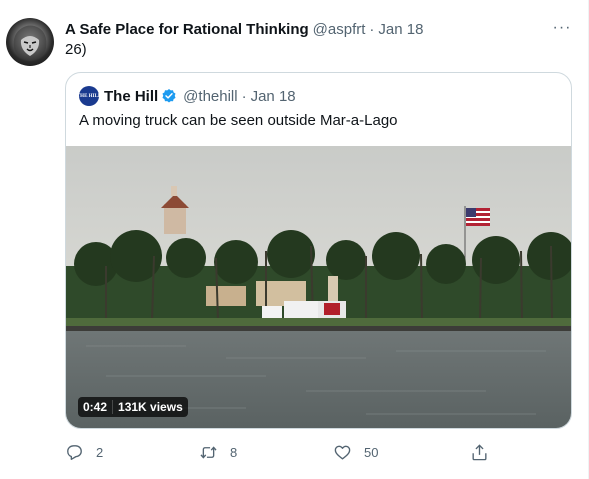 The height and width of the screenshot is (479, 589). I want to click on retweet-count: 8, so click(234, 452).